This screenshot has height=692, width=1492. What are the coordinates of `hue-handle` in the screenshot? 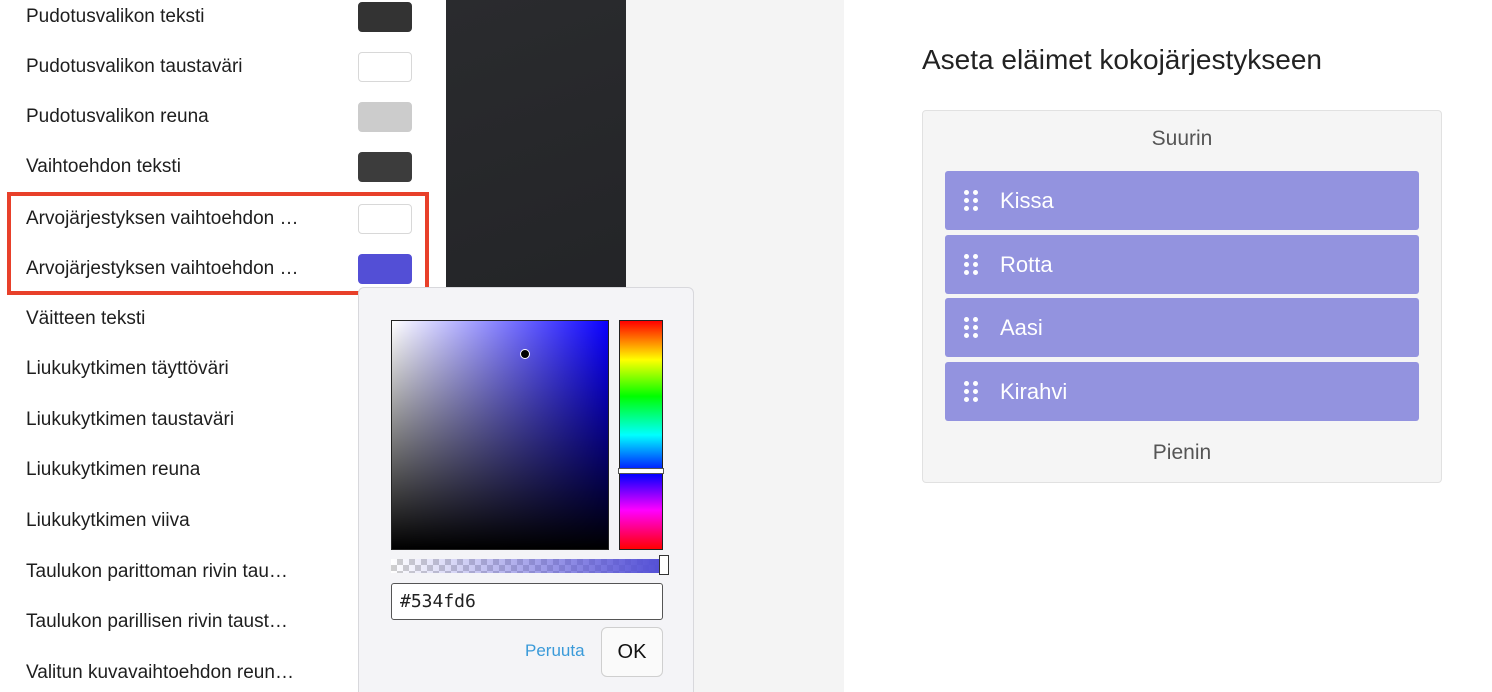 It's located at (641, 471).